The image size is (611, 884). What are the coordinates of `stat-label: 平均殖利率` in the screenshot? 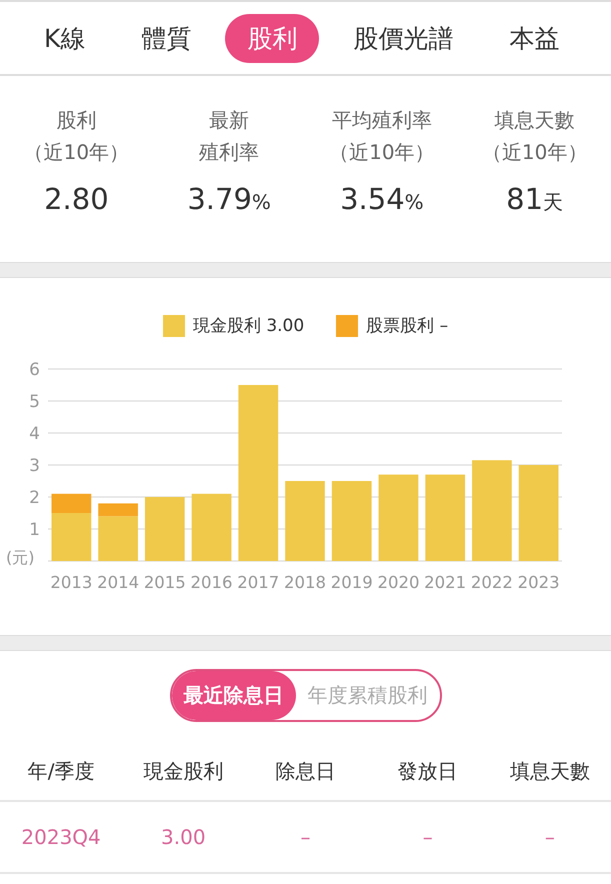 It's located at (382, 120).